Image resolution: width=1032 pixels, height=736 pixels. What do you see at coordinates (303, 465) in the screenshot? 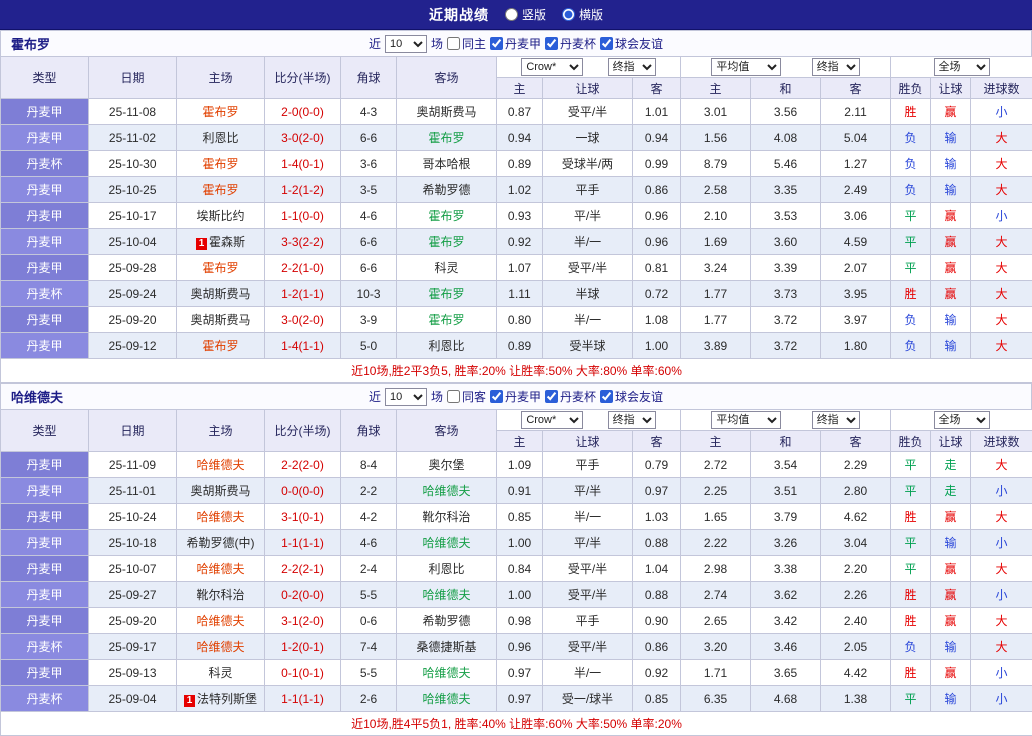
I see `match-score: 2-2(2-0)` at bounding box center [303, 465].